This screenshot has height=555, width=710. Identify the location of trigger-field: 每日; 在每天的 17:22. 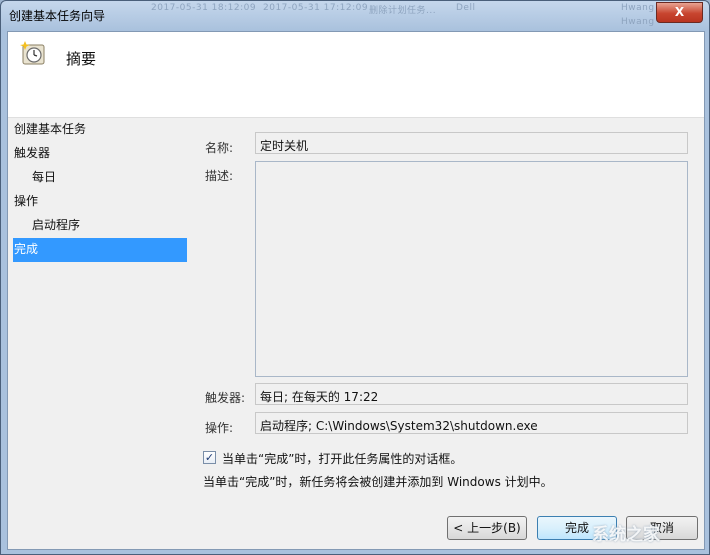
(471, 394).